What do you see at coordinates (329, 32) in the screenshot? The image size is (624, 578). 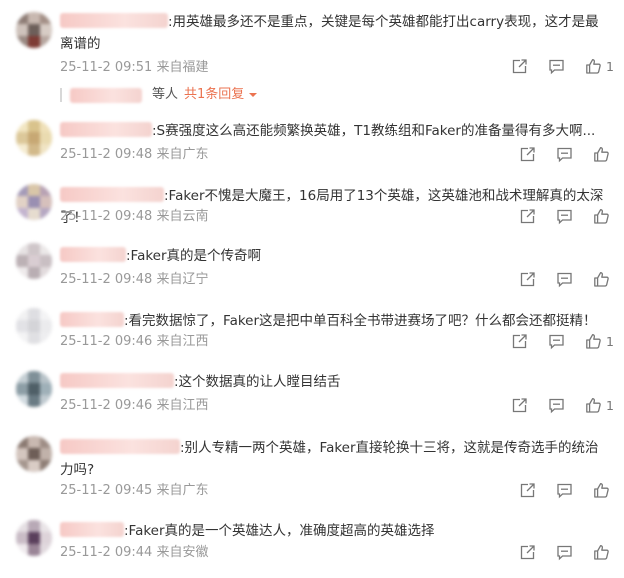 I see `comment-text: :用英雄最多还不是重点，关键是每个英雄都能打出carry表现，这才是最离谱的` at bounding box center [329, 32].